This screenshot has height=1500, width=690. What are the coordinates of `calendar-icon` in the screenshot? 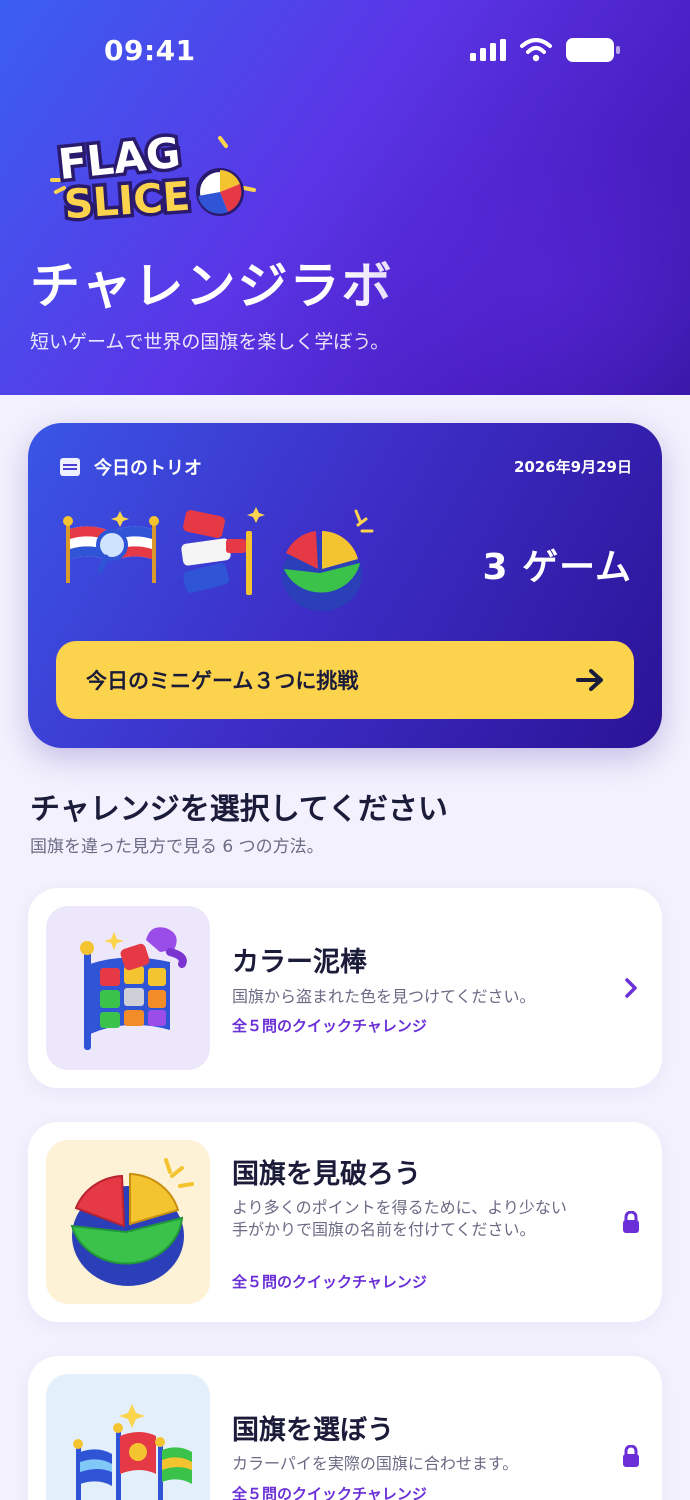 It's located at (70, 467).